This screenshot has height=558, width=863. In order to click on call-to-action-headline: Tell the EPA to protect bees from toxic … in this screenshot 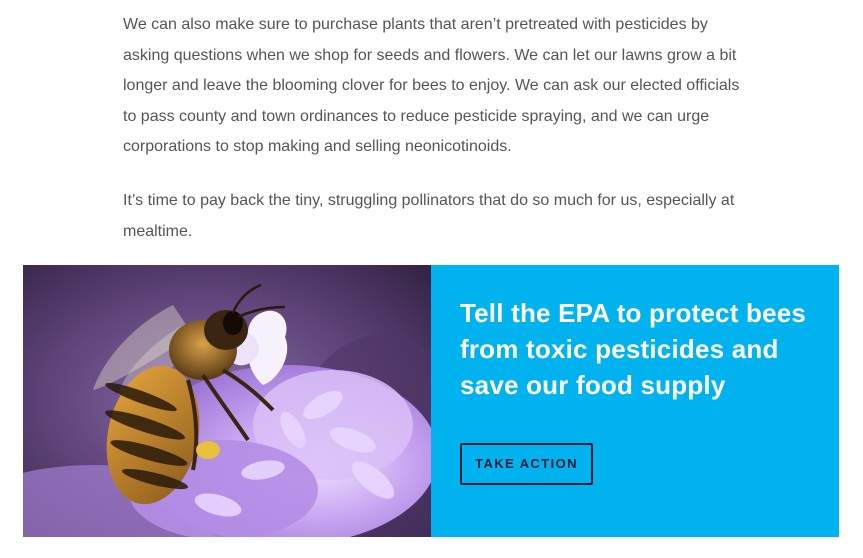, I will do `click(633, 349)`.